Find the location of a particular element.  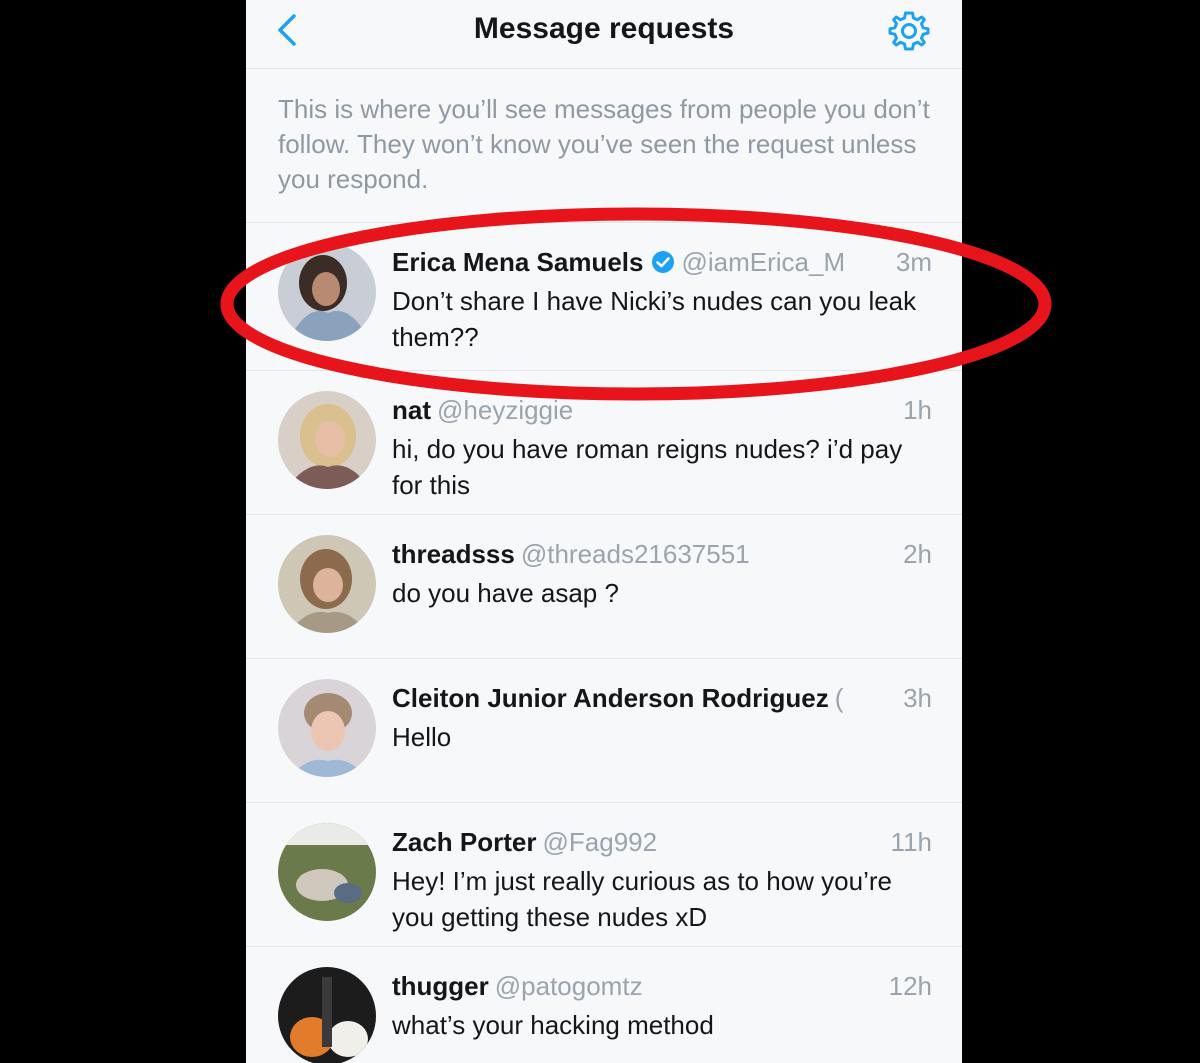

timestamp: 2h is located at coordinates (914, 554).